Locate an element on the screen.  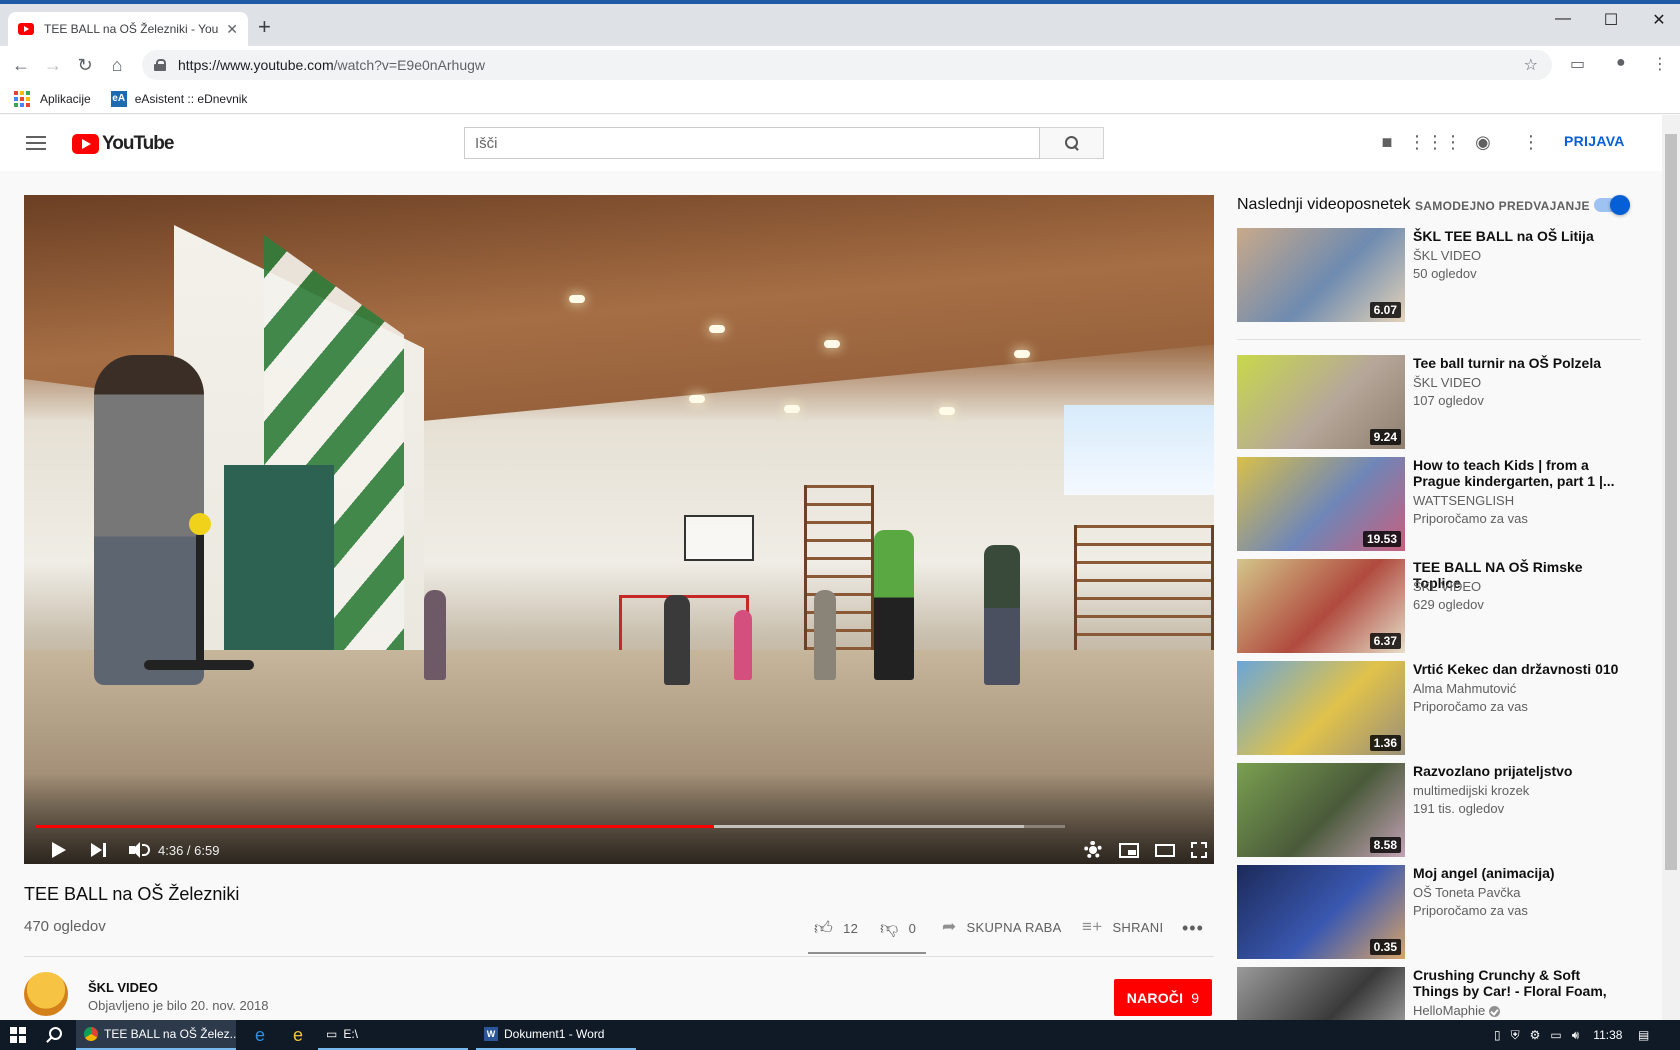
video-thumbnail: 8.58 is located at coordinates (1321, 810).